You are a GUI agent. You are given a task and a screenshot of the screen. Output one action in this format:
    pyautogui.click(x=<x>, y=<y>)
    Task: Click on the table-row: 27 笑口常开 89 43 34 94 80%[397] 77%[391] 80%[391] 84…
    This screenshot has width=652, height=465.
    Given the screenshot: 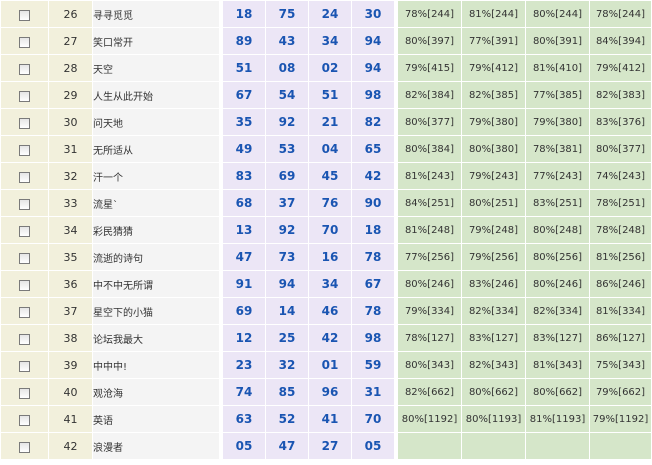 What is the action you would take?
    pyautogui.click(x=326, y=41)
    